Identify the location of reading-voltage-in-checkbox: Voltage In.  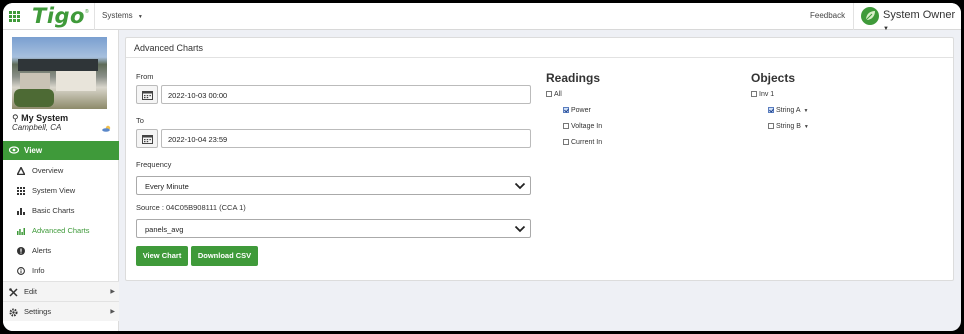
(582, 126).